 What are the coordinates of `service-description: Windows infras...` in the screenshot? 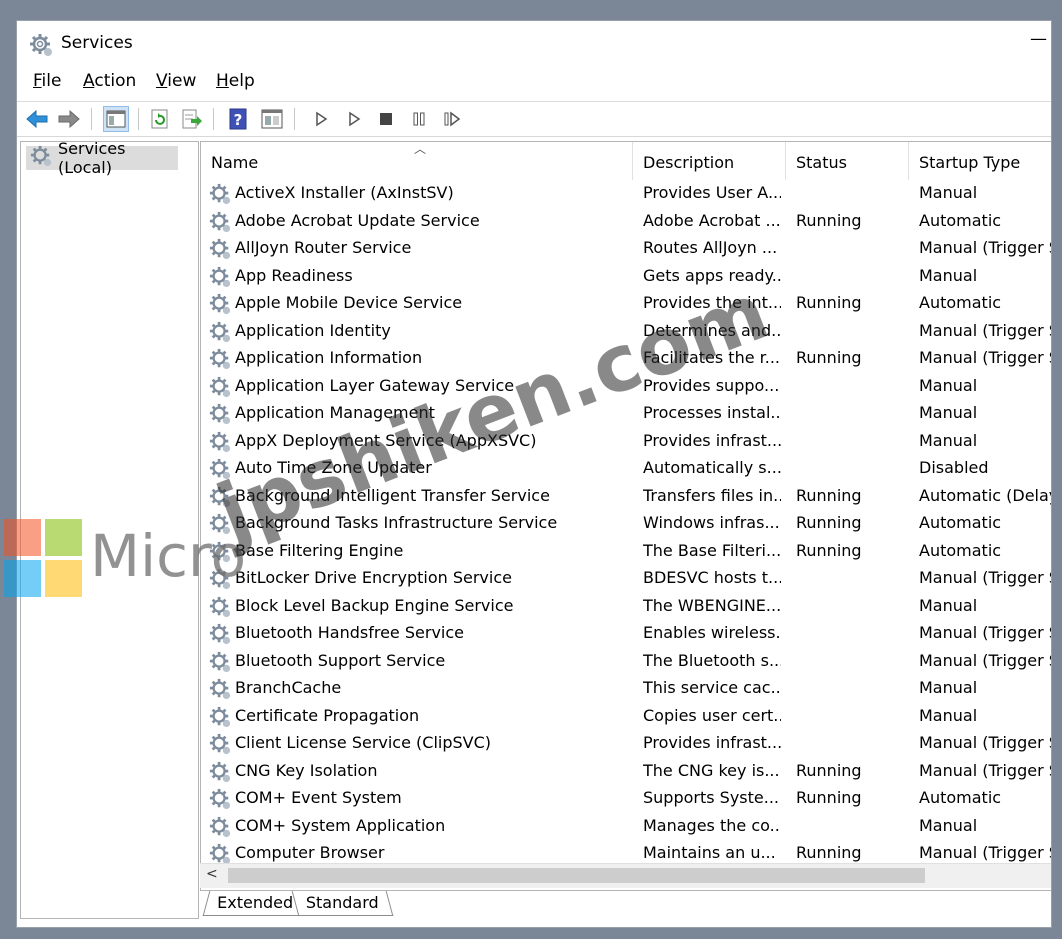 It's located at (711, 522).